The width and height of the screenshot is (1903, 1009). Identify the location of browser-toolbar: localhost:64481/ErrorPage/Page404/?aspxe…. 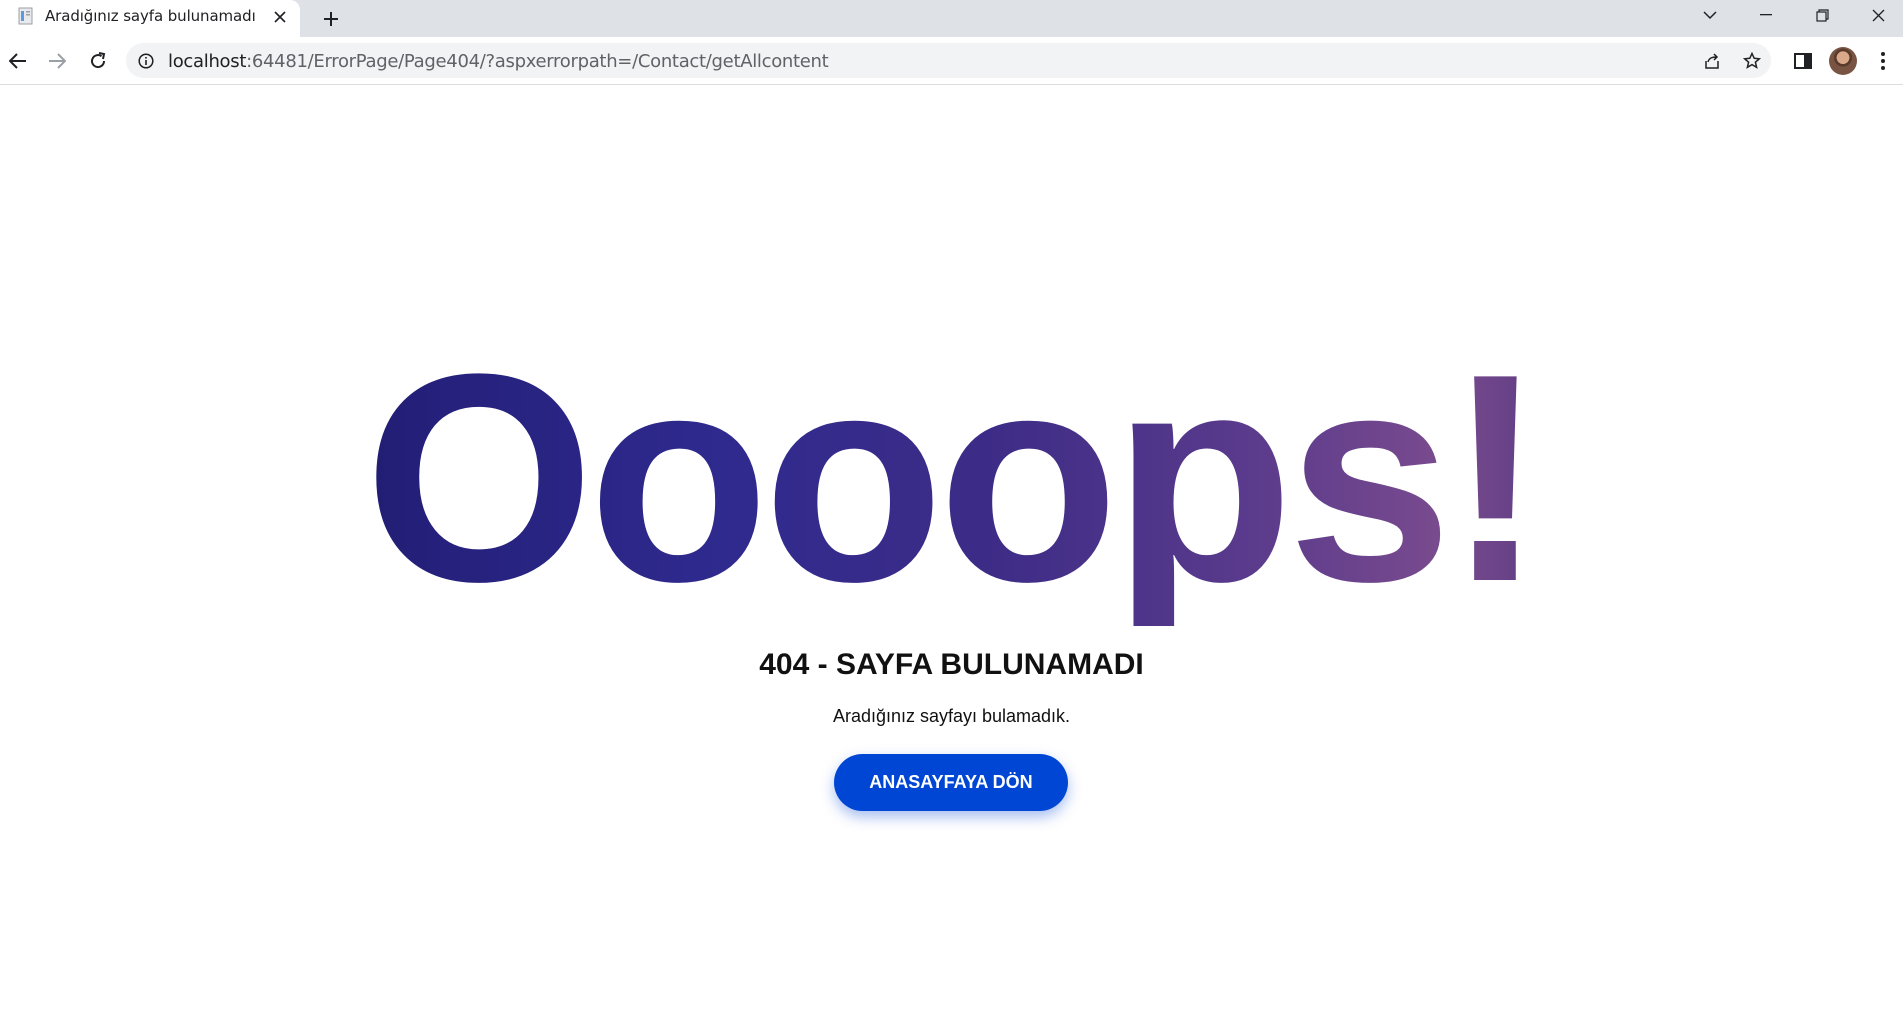
(951, 61).